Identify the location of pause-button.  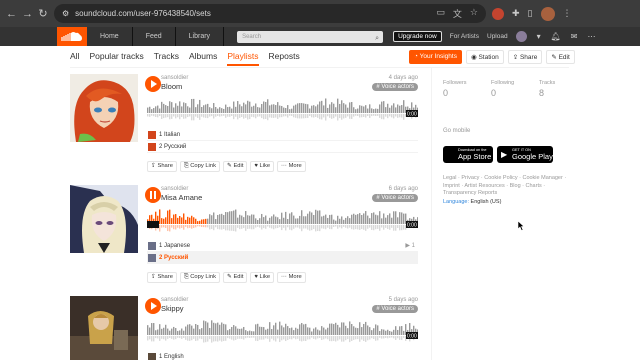
(153, 195).